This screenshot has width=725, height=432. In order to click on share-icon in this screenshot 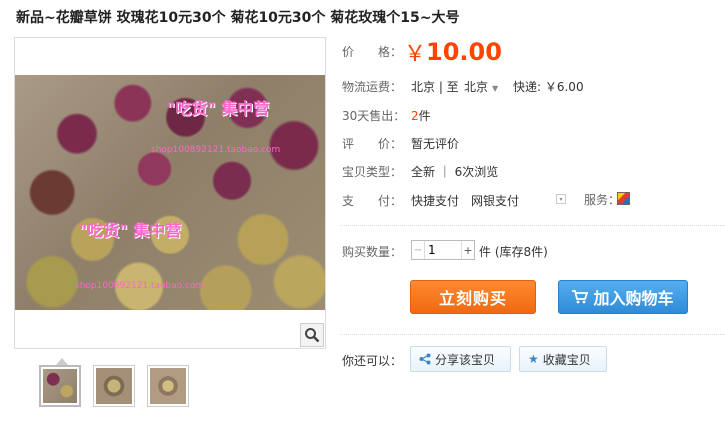, I will do `click(425, 359)`.